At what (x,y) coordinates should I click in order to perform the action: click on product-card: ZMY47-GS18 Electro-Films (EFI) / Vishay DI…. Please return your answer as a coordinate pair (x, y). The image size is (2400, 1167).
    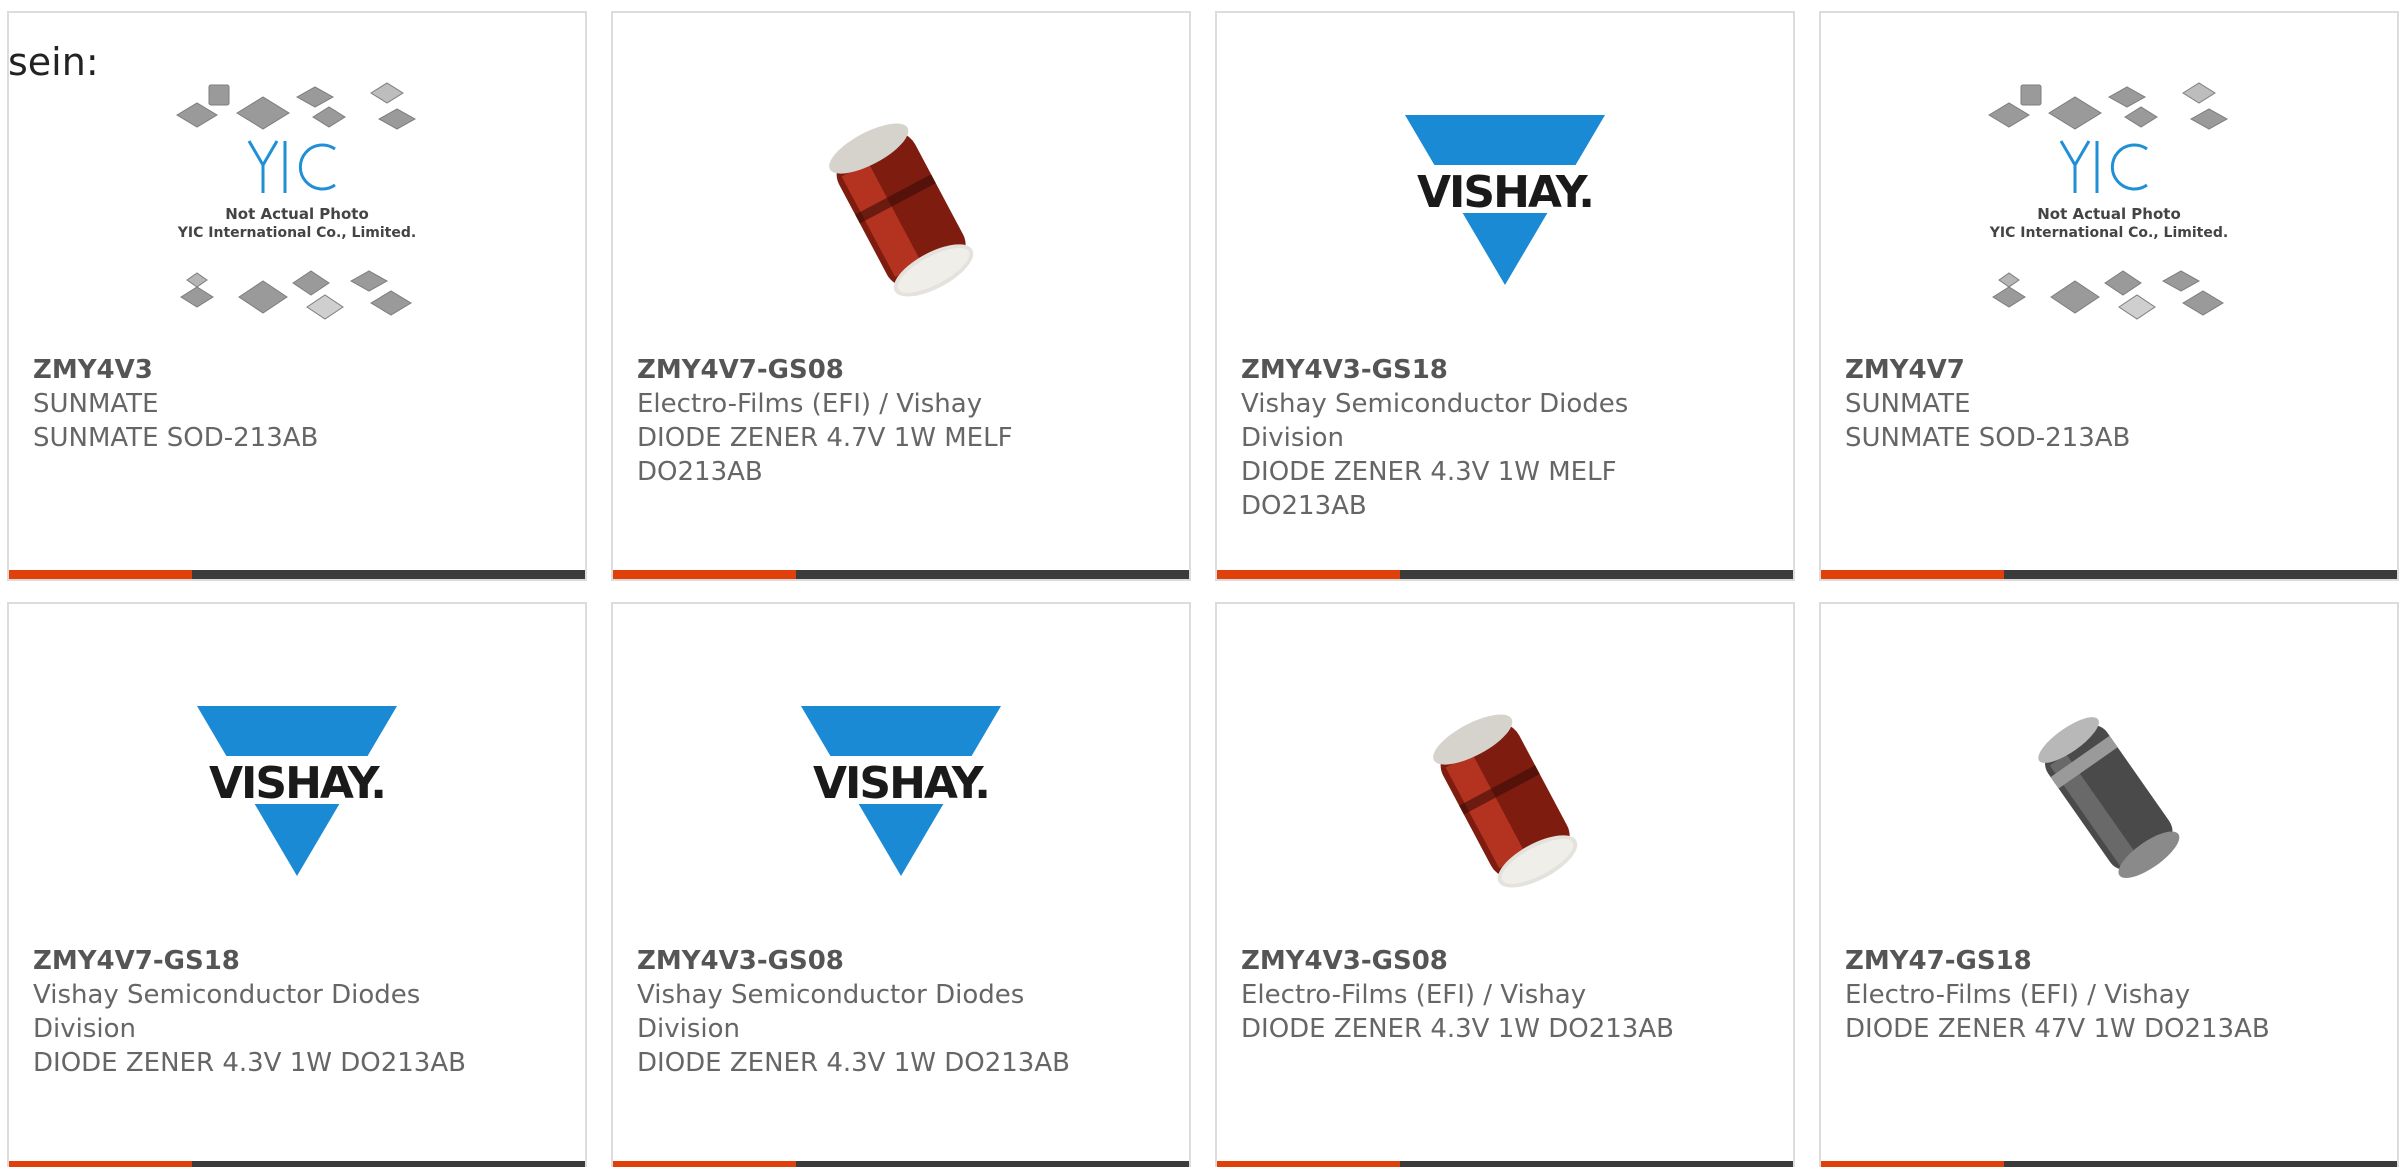
    Looking at the image, I should click on (2109, 884).